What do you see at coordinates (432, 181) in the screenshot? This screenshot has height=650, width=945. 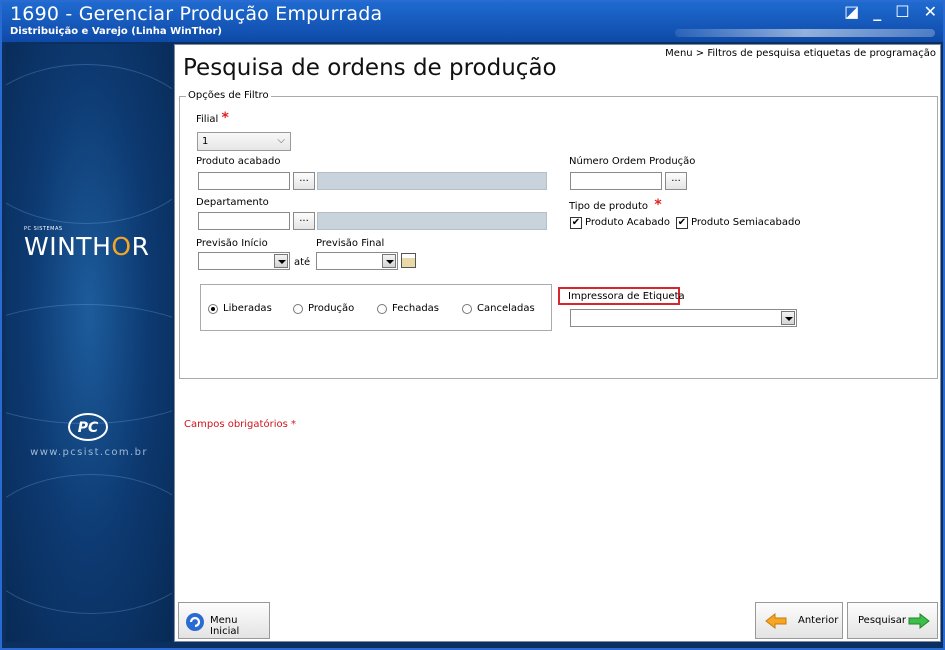 I see `produto-acabado-description` at bounding box center [432, 181].